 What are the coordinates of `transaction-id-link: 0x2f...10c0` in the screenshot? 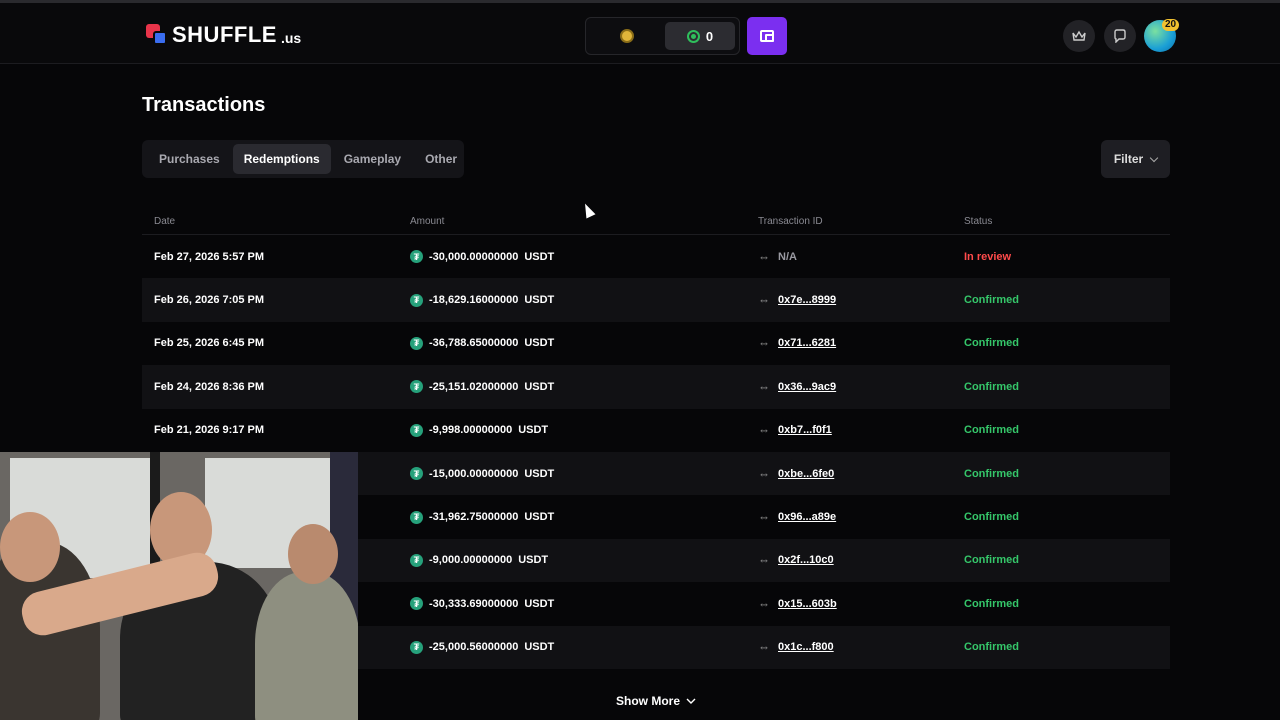 It's located at (806, 560).